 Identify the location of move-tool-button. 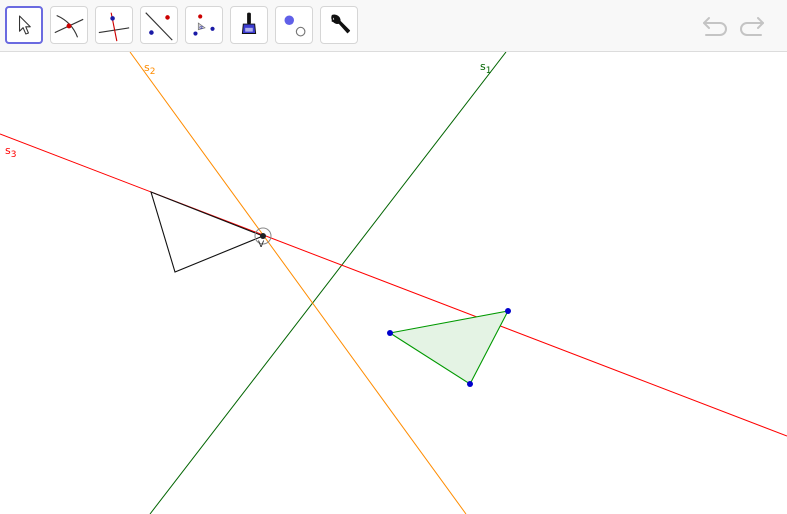
(24, 25).